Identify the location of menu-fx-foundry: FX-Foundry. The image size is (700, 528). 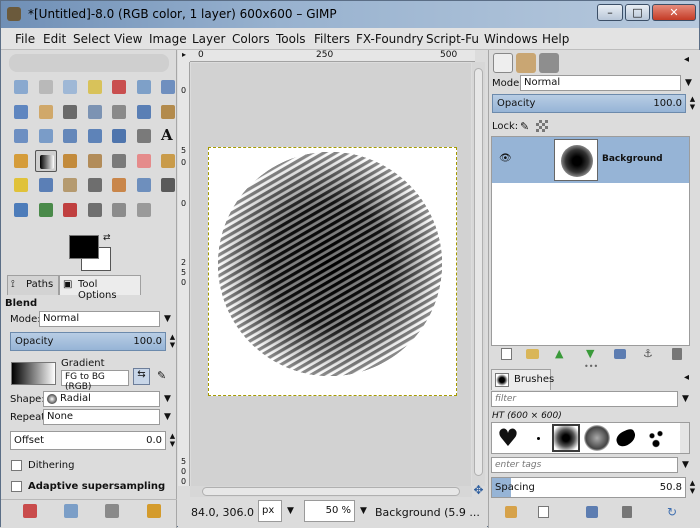
(390, 39).